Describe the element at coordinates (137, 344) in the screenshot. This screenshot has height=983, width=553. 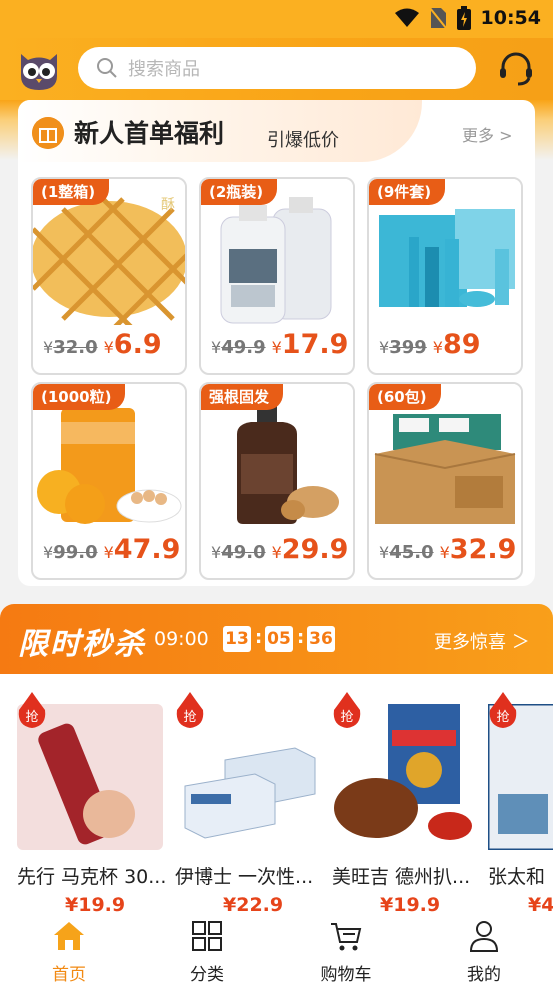
I see `new-price: 6.9` at that location.